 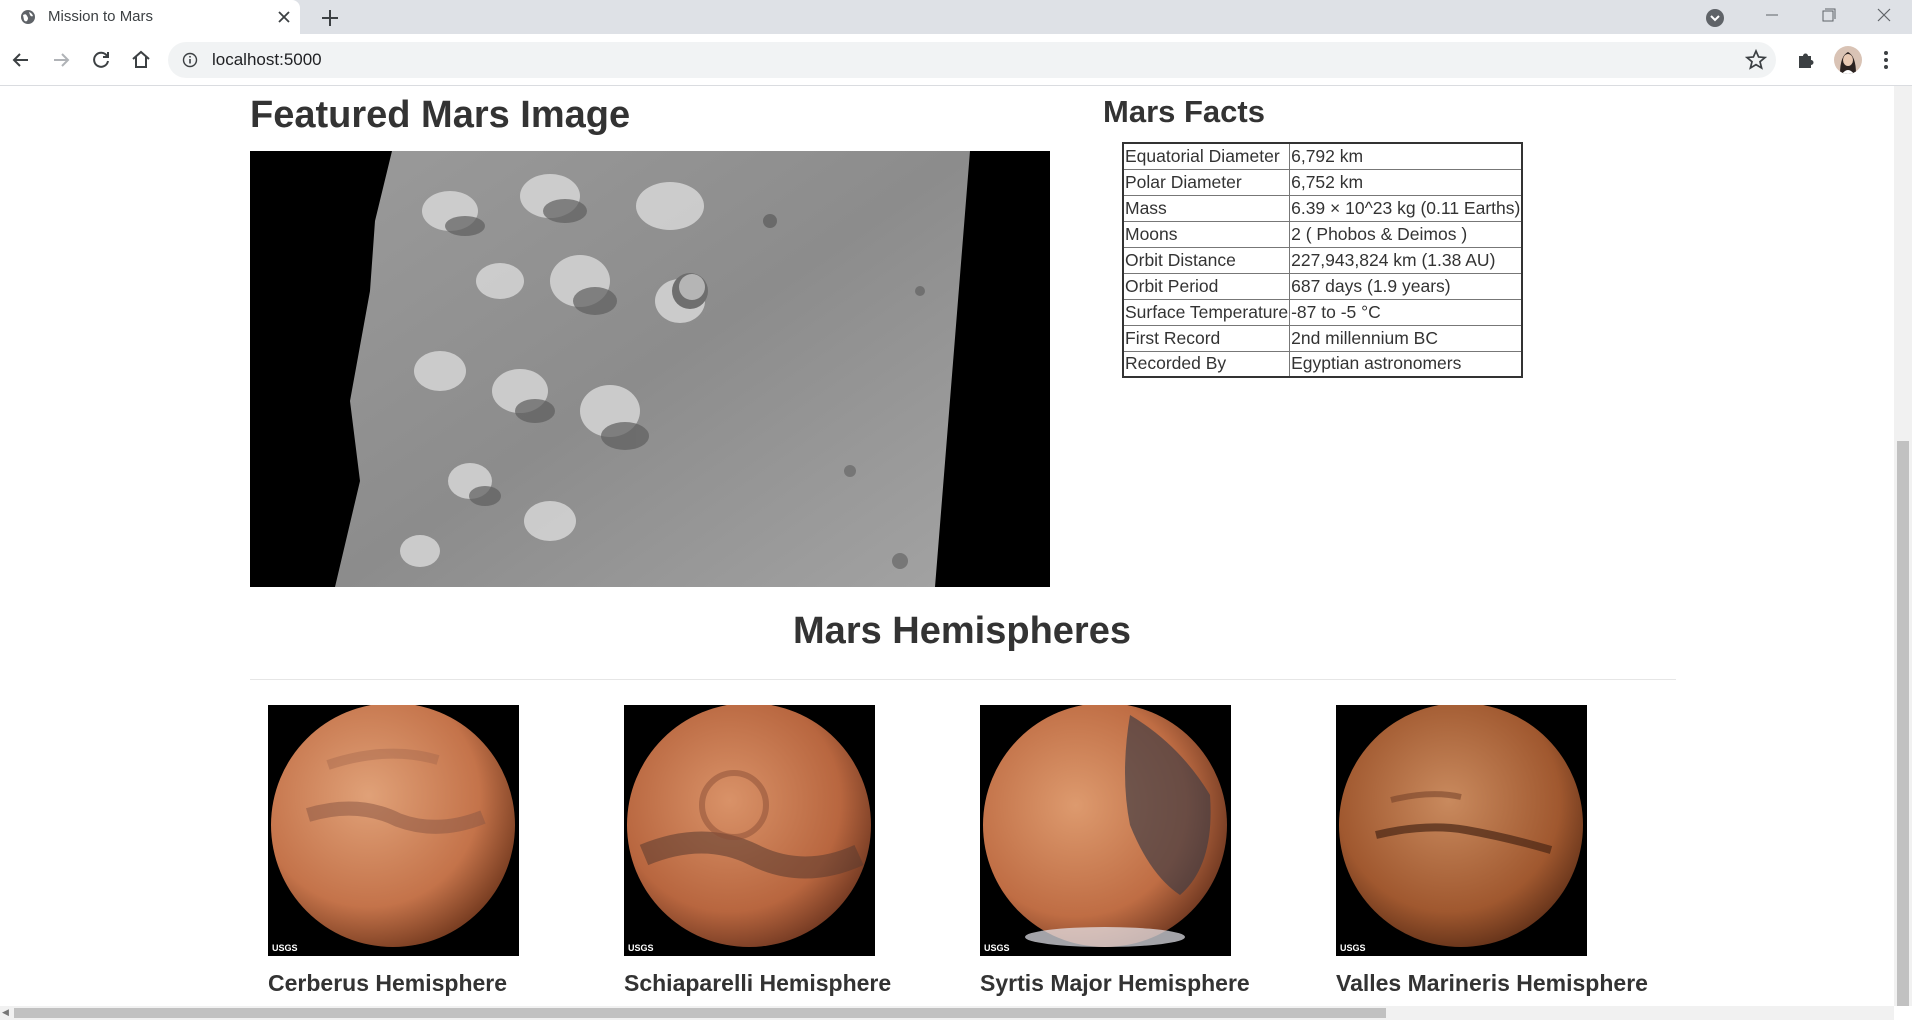 I want to click on syrtis-major-hemisphere-image: USGS, so click(x=1105, y=830).